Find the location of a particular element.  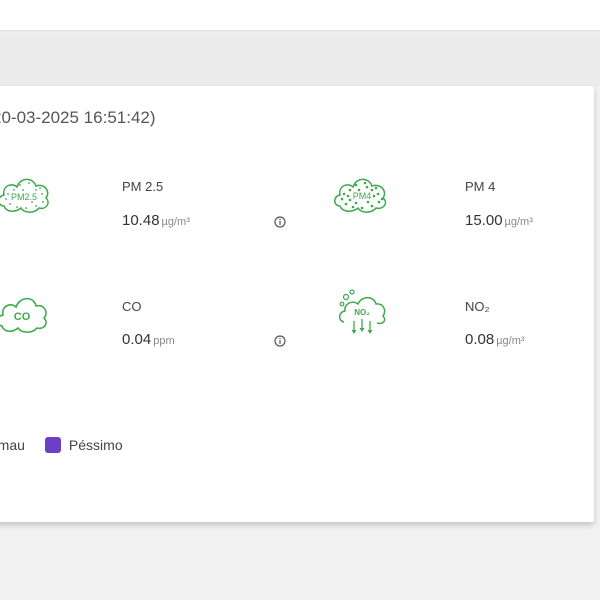

pm25-cloud-icon: PM2.5 is located at coordinates (26, 192).